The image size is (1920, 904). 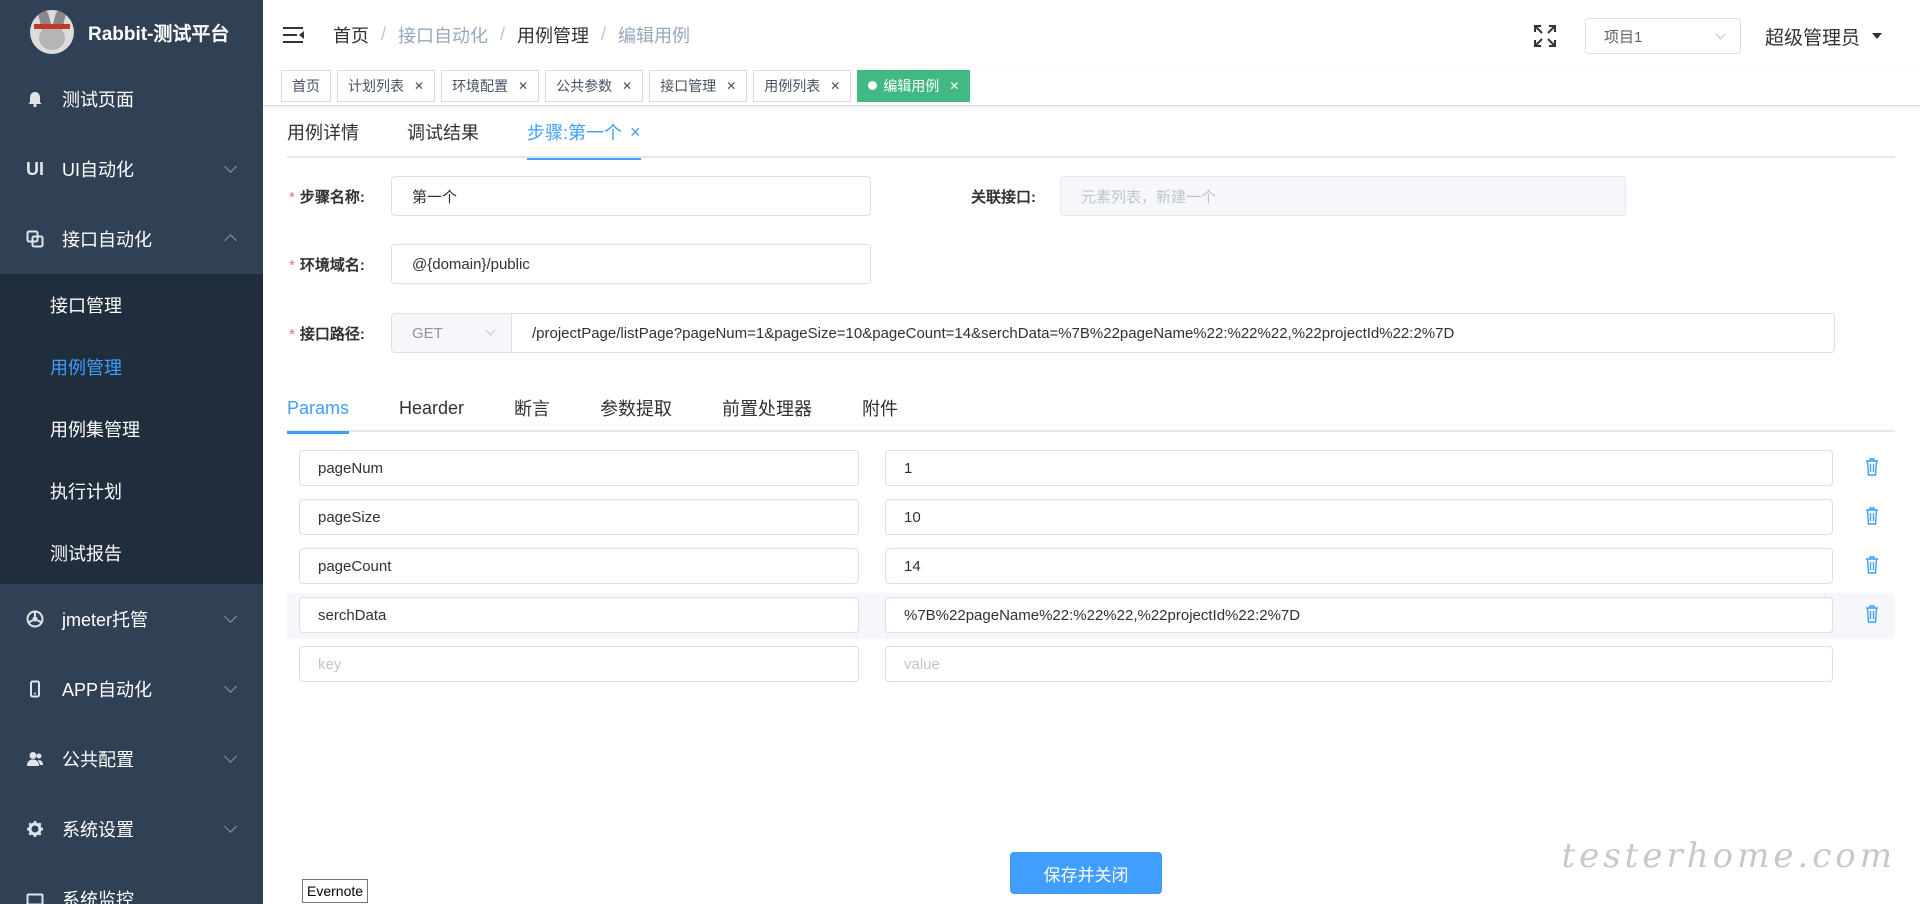 I want to click on env-domain-input: @{domain}/public, so click(x=631, y=264).